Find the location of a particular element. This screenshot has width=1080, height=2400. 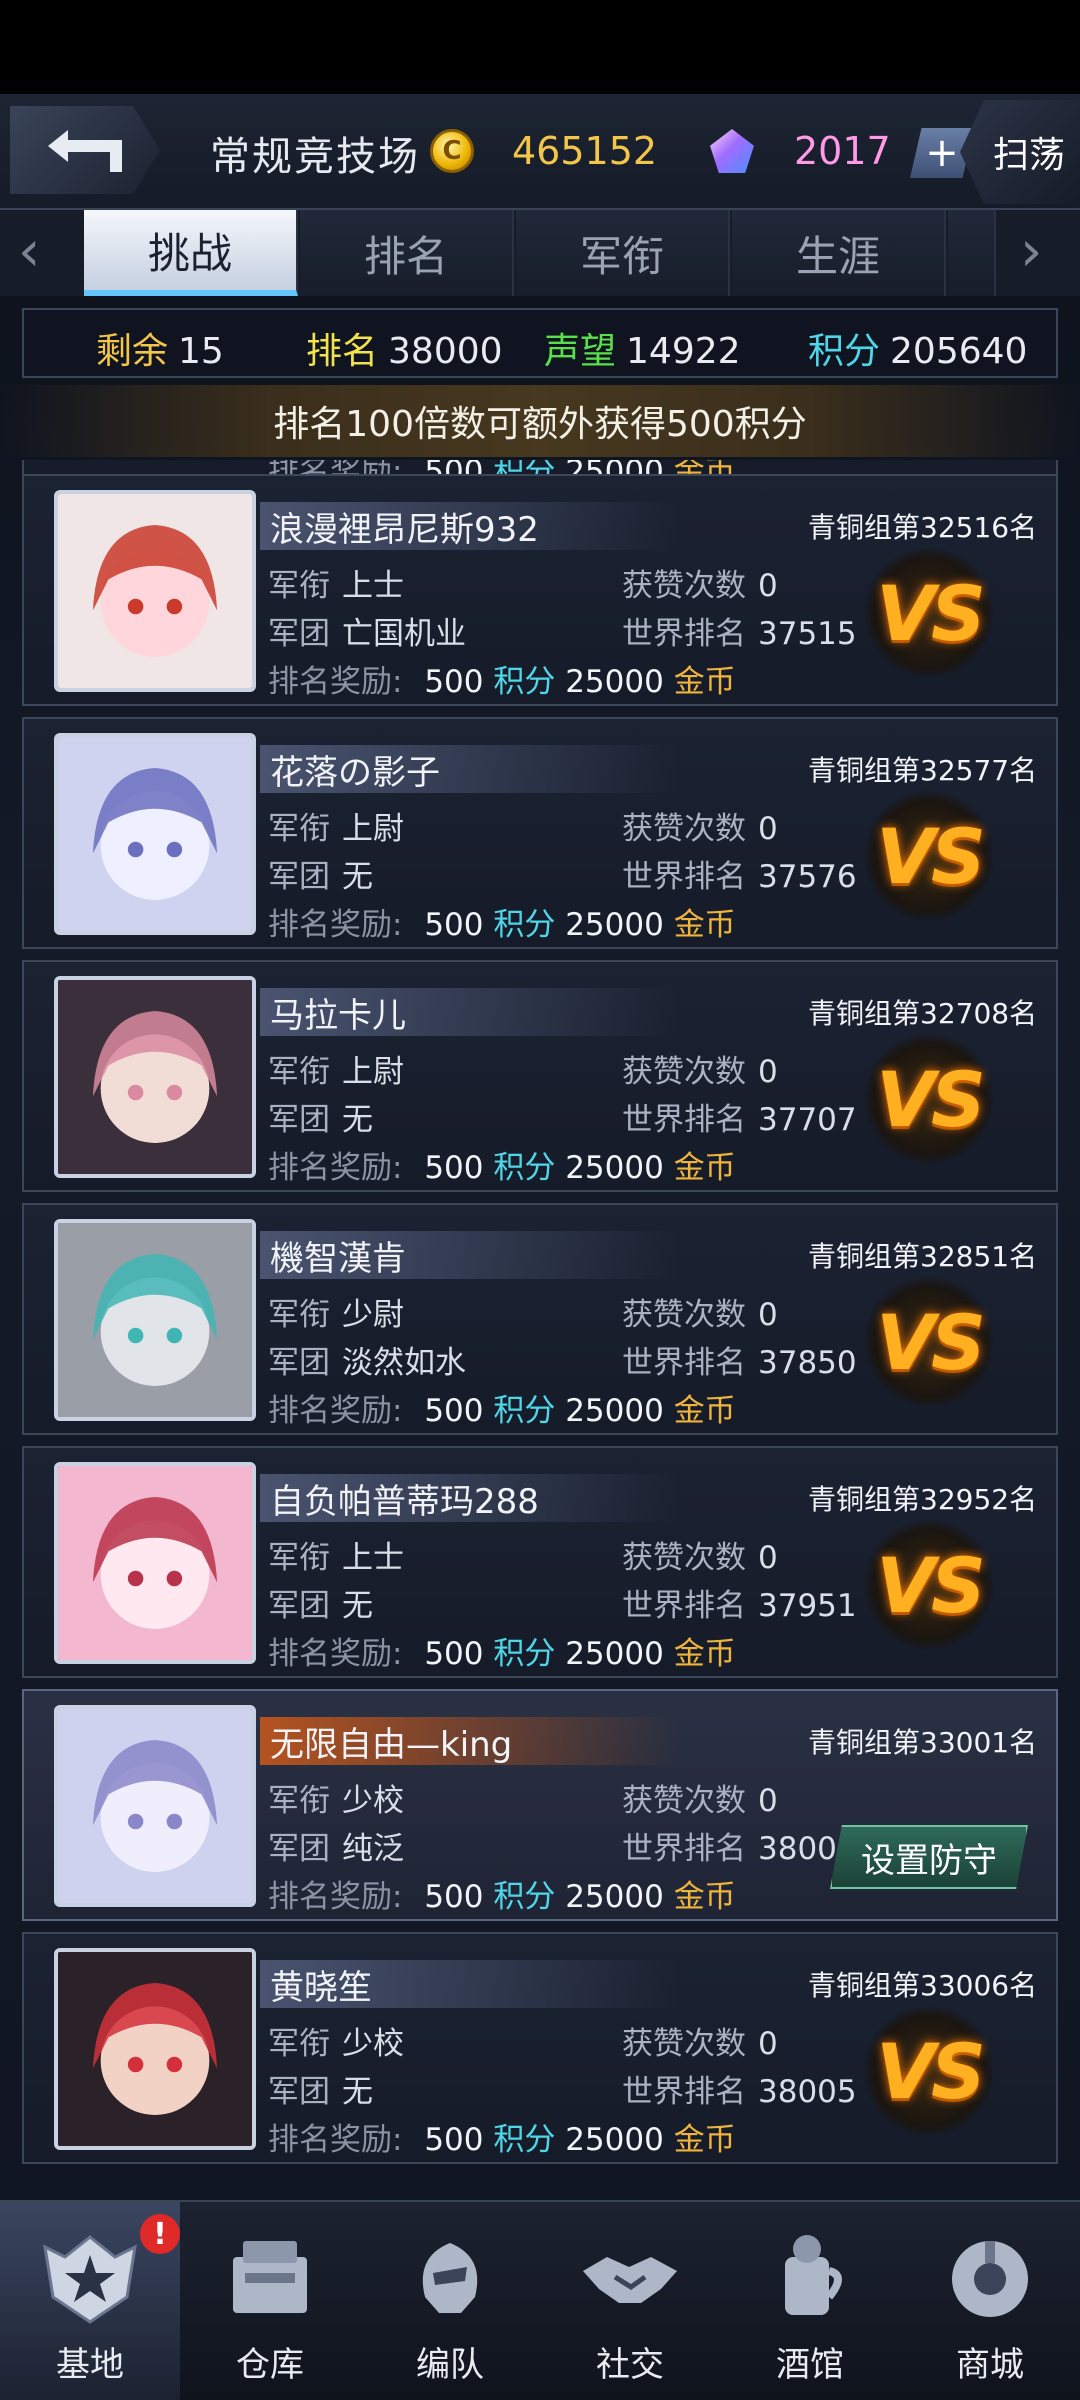

nav-warehouse: 仓库 is located at coordinates (270, 2301).